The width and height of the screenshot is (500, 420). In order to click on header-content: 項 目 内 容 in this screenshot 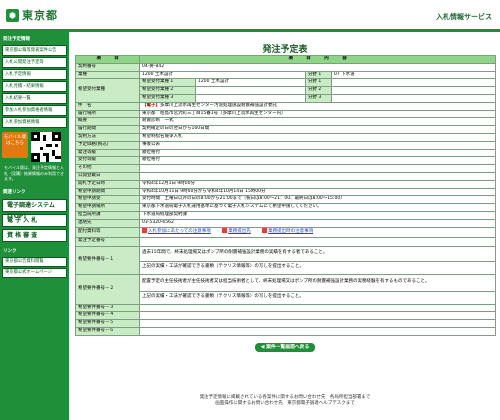, I will do `click(317, 59)`.